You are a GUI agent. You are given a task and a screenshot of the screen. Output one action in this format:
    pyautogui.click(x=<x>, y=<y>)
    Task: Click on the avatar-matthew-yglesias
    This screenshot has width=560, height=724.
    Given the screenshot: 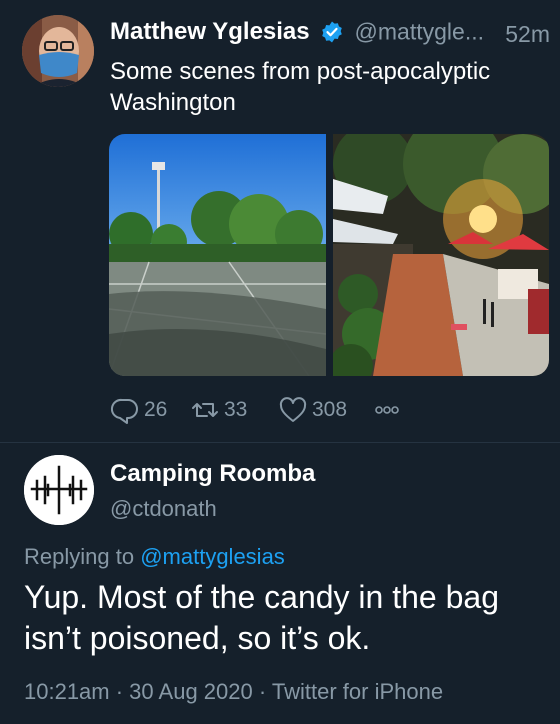 What is the action you would take?
    pyautogui.click(x=58, y=51)
    